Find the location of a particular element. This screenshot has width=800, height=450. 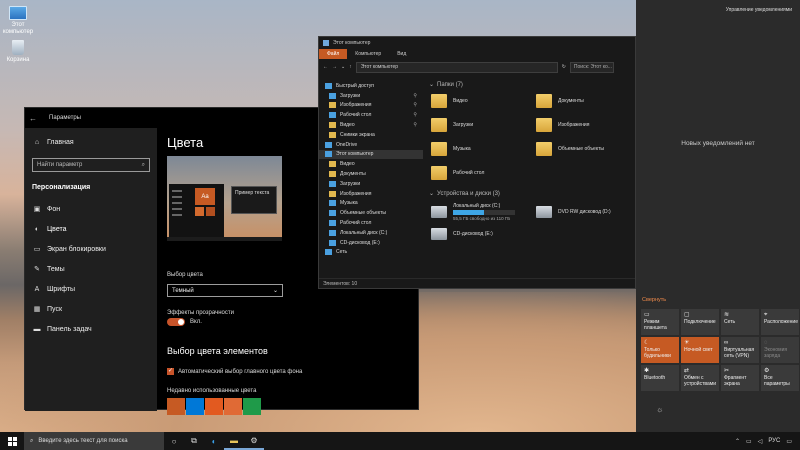

quick-action-icon: ⌖ is located at coordinates (766, 315).